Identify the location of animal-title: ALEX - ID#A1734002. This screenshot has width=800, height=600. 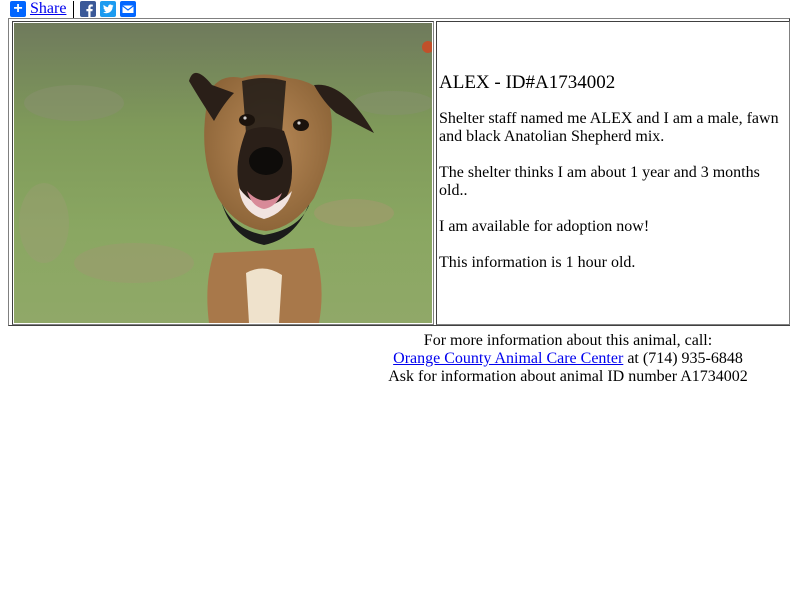
(527, 82).